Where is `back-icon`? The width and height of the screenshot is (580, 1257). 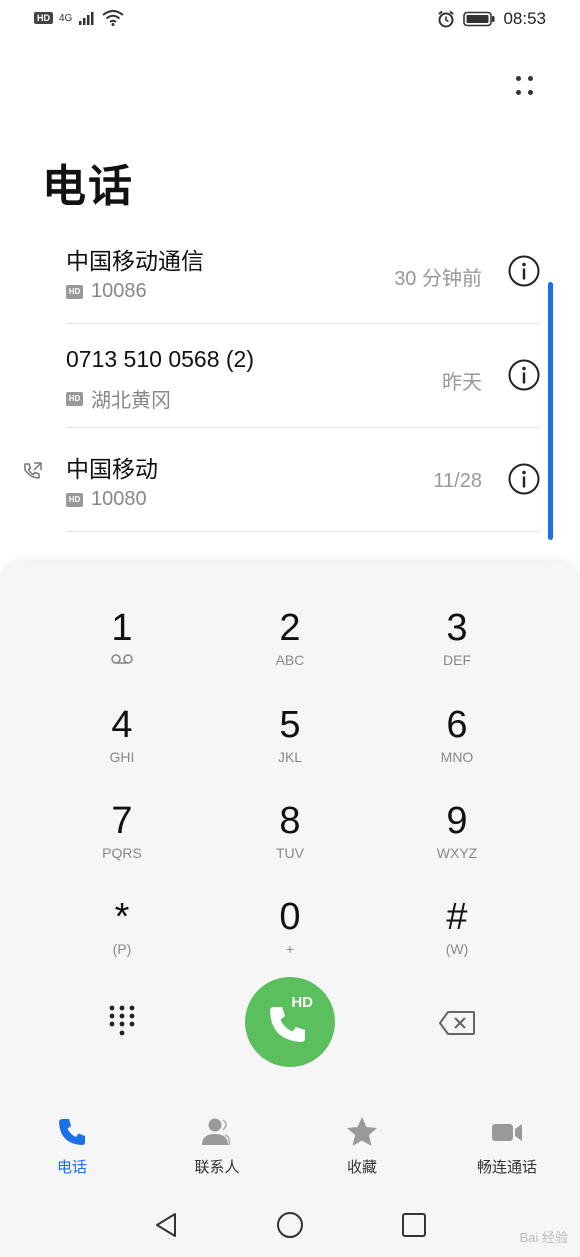
back-icon is located at coordinates (166, 1225).